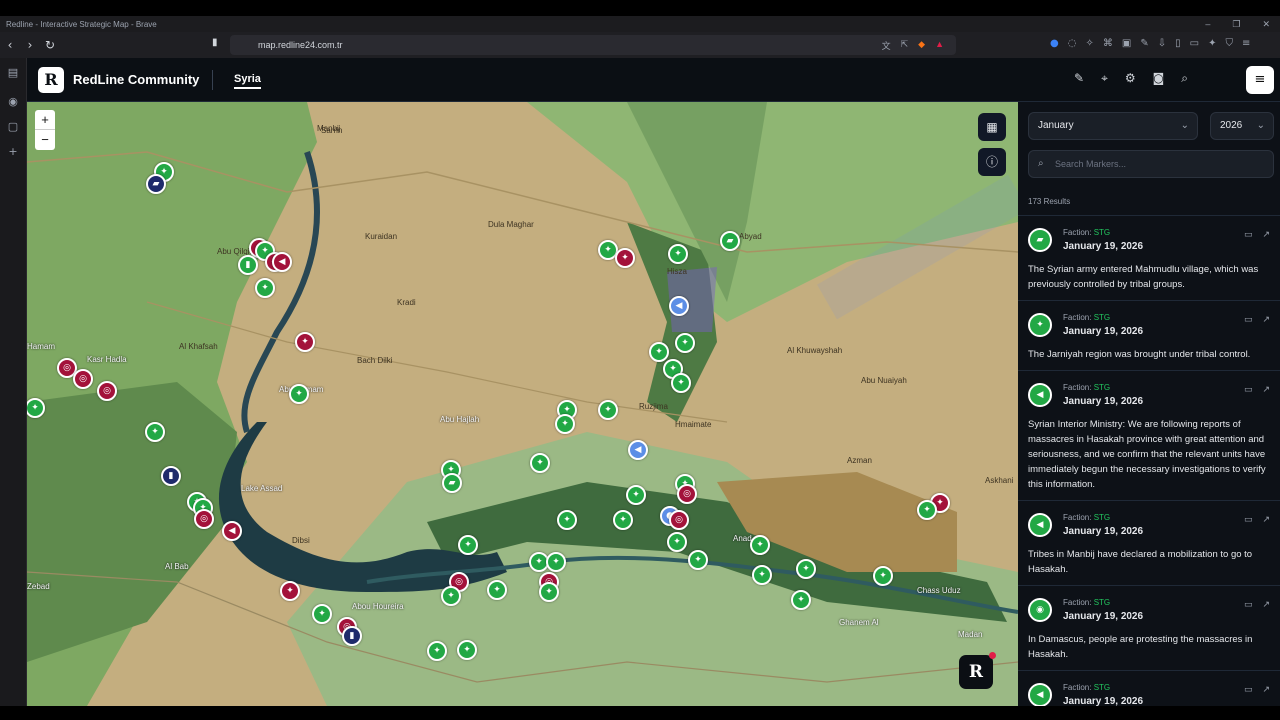 This screenshot has height=720, width=1280. Describe the element at coordinates (136, 79) in the screenshot. I see `brand-name: RedLine Community` at that location.